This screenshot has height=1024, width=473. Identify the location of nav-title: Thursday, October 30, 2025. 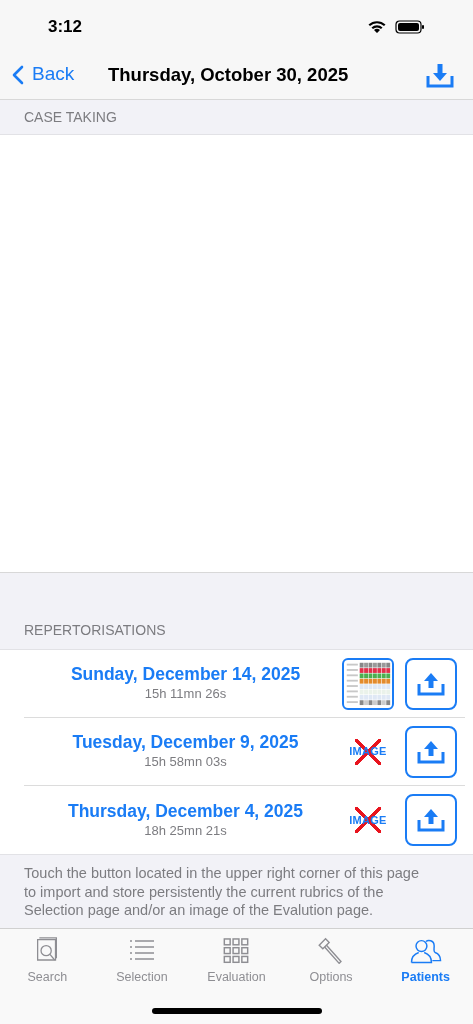
(228, 74).